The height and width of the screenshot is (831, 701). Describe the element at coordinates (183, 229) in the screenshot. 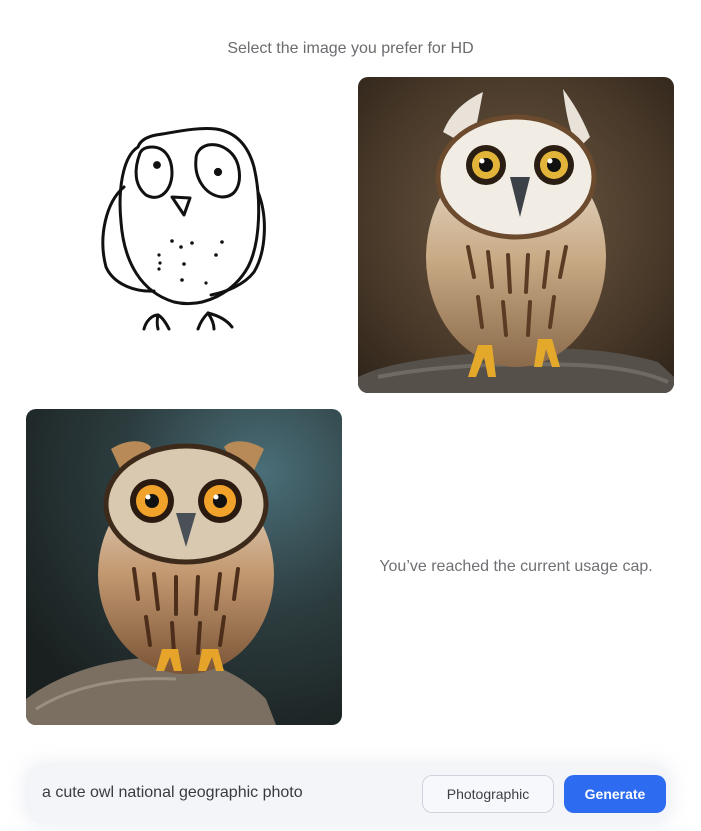

I see `owl-sketch-icon` at that location.